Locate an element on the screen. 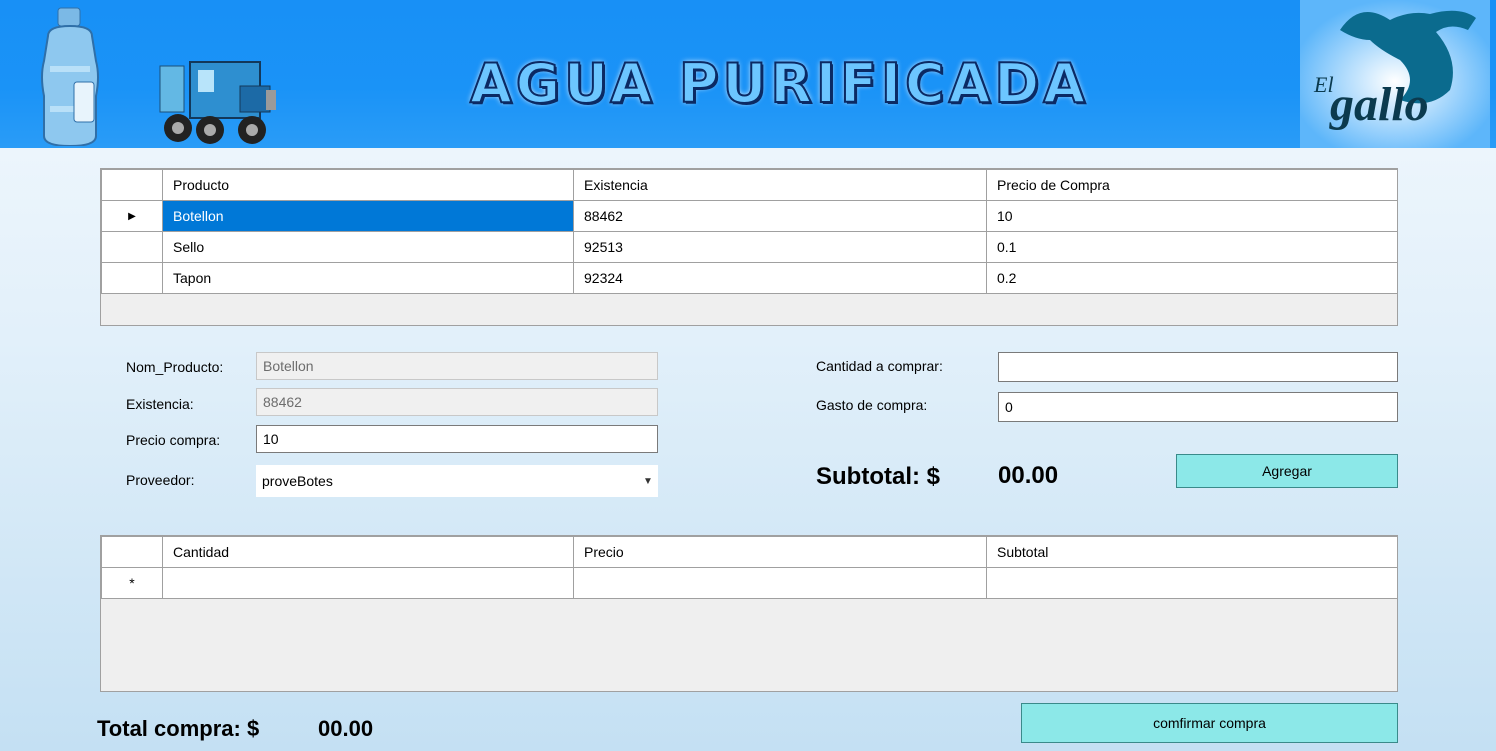  detail-grid-header: Cantidad Precio Subtotal is located at coordinates (749, 552).